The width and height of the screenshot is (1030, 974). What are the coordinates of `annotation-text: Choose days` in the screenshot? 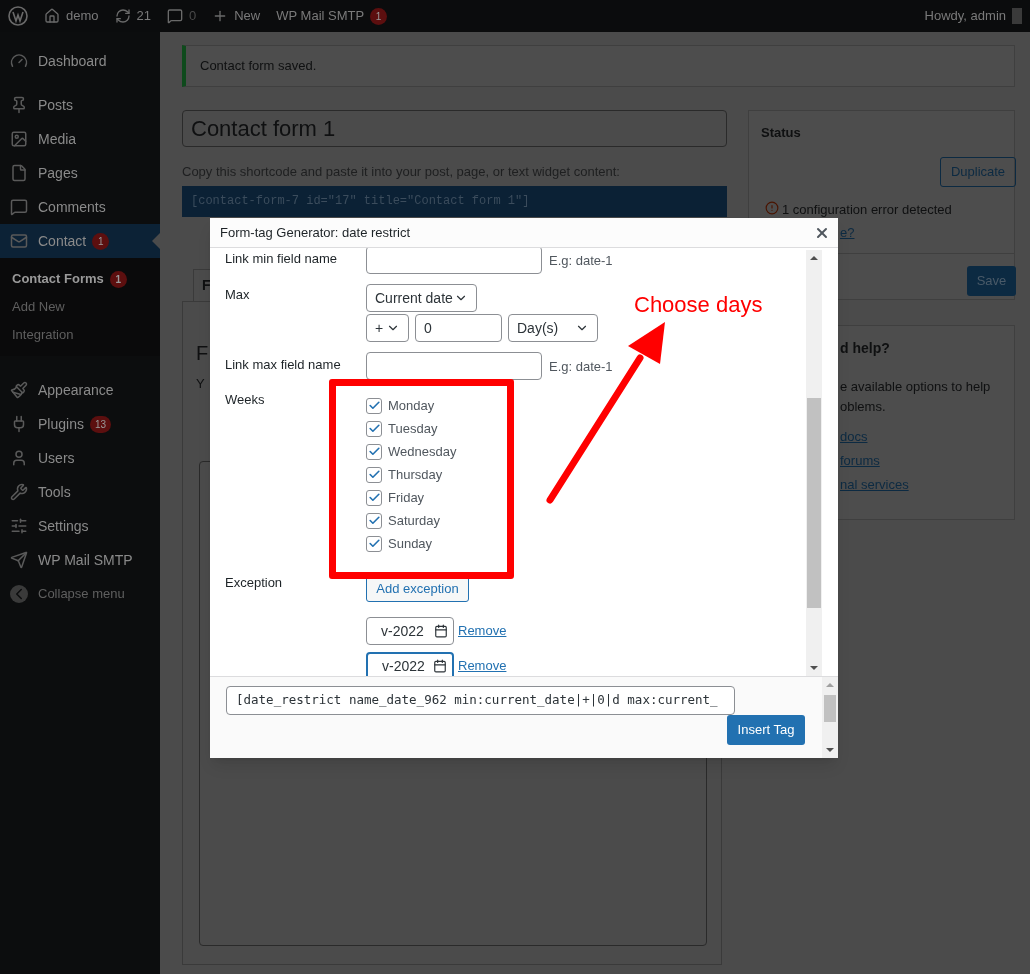 It's located at (698, 305).